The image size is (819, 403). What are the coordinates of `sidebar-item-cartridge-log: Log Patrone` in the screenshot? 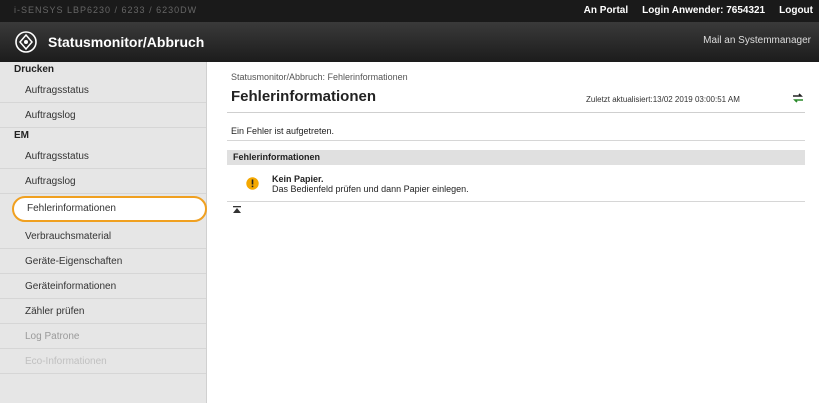 It's located at (103, 336).